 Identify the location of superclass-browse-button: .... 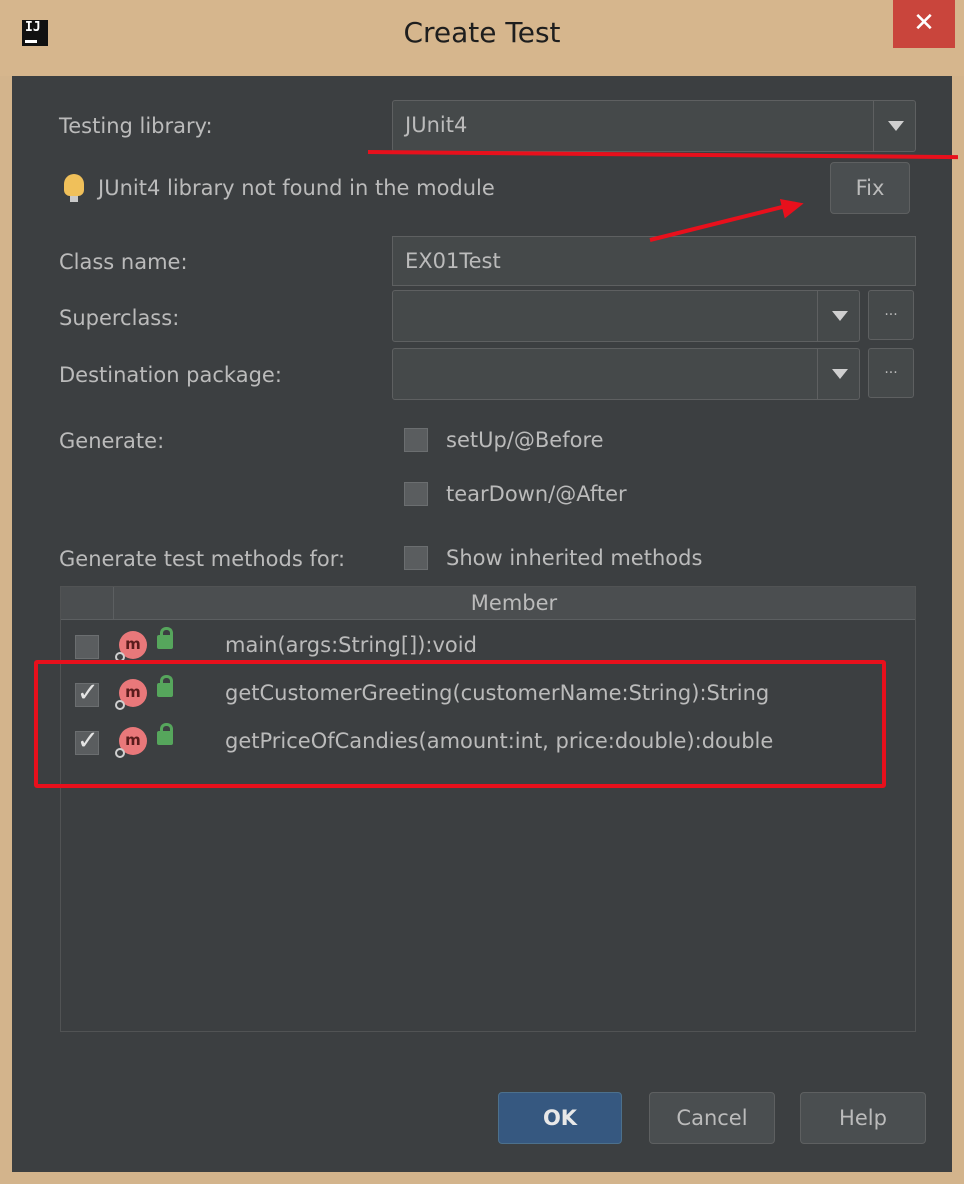
(891, 315).